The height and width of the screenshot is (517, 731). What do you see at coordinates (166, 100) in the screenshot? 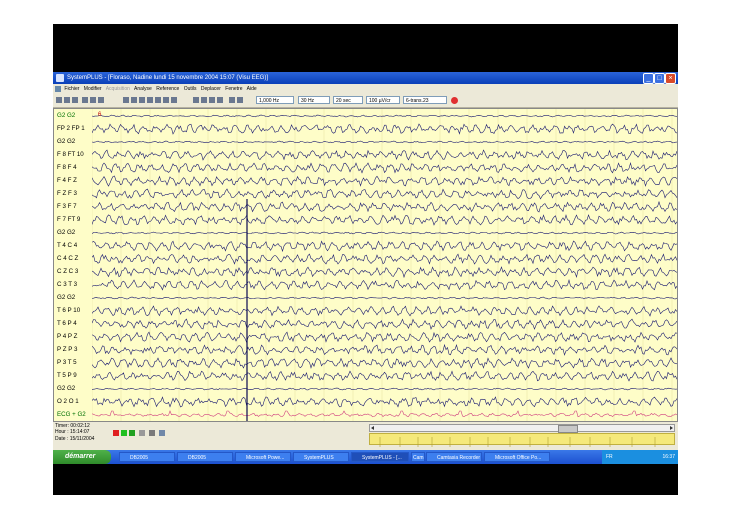
I see `fast-forward-icon` at bounding box center [166, 100].